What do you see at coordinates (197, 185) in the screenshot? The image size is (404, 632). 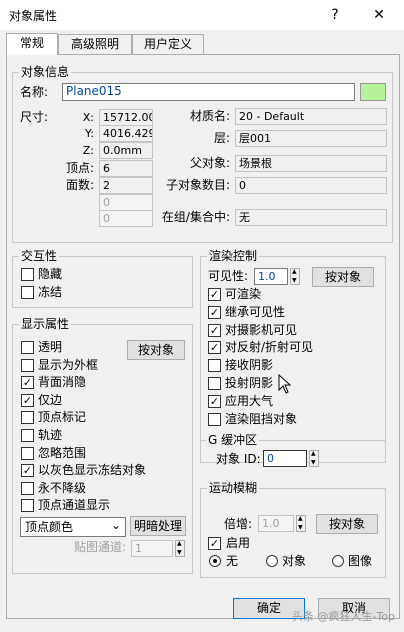 I see `children-label: 子对象数目:` at bounding box center [197, 185].